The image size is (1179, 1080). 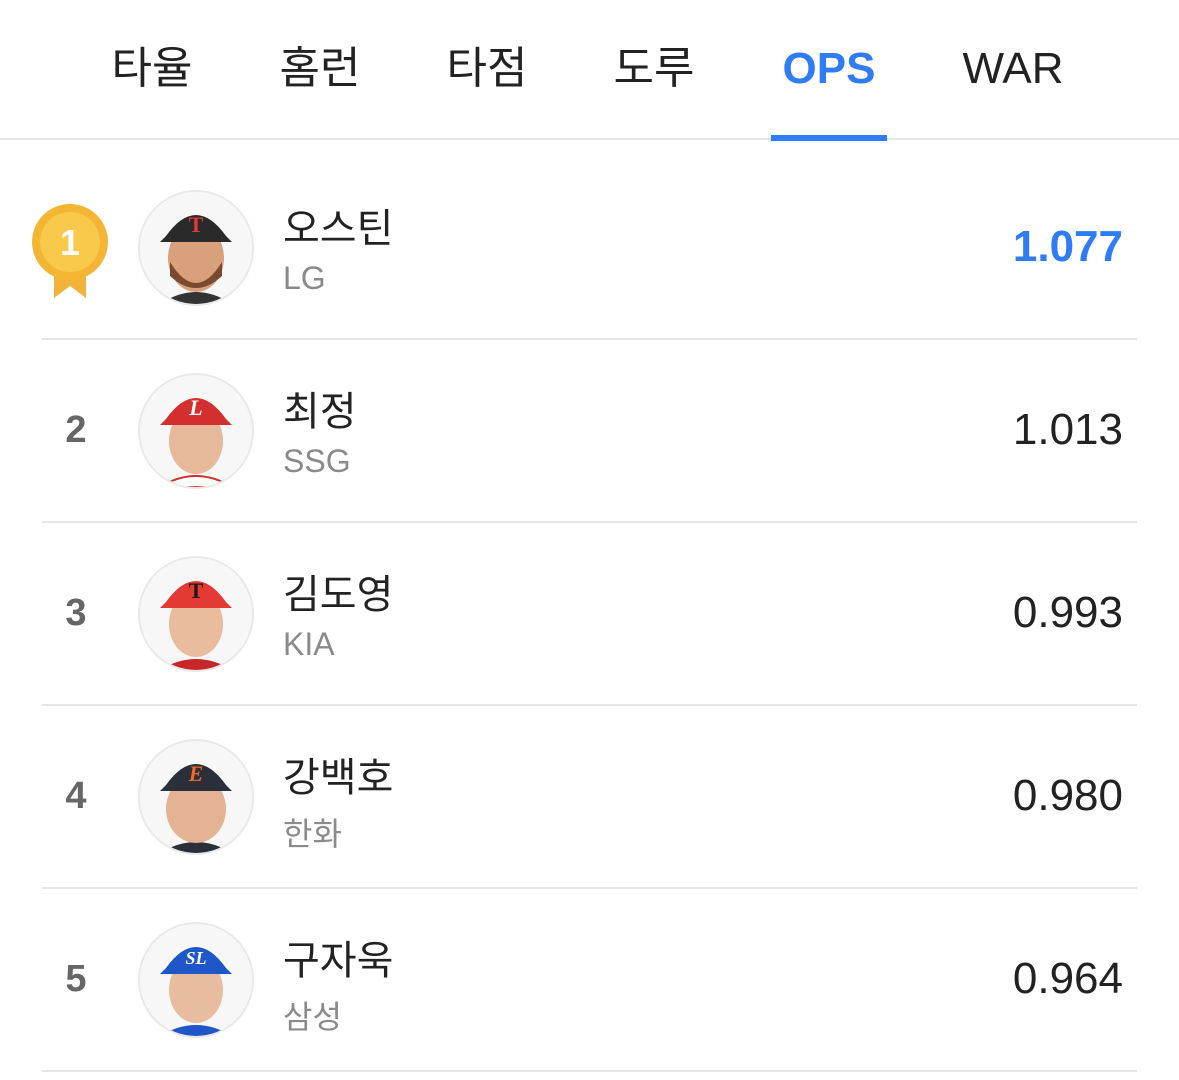 What do you see at coordinates (1067, 612) in the screenshot?
I see `ops-value: 0.993` at bounding box center [1067, 612].